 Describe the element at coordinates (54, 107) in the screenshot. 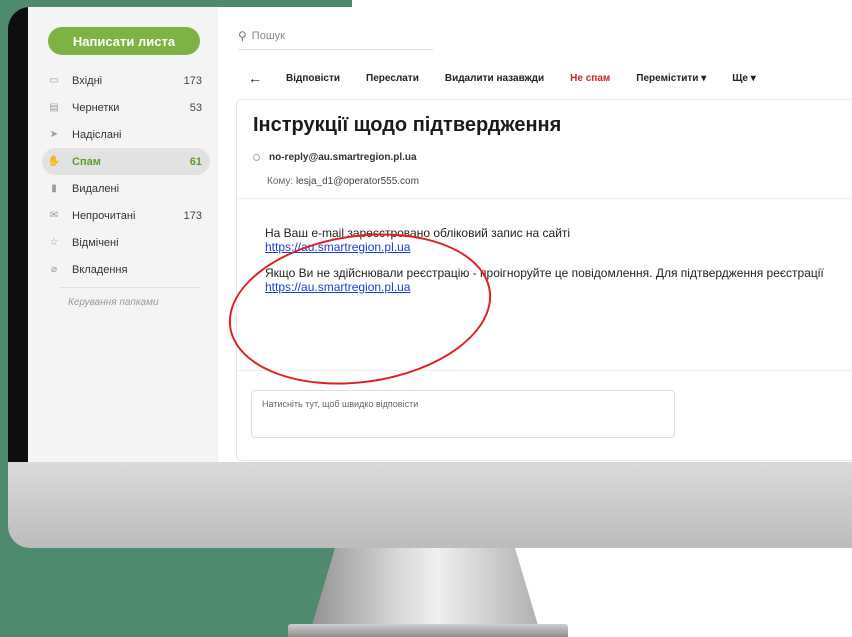

I see `drafts-icon: ▤` at that location.